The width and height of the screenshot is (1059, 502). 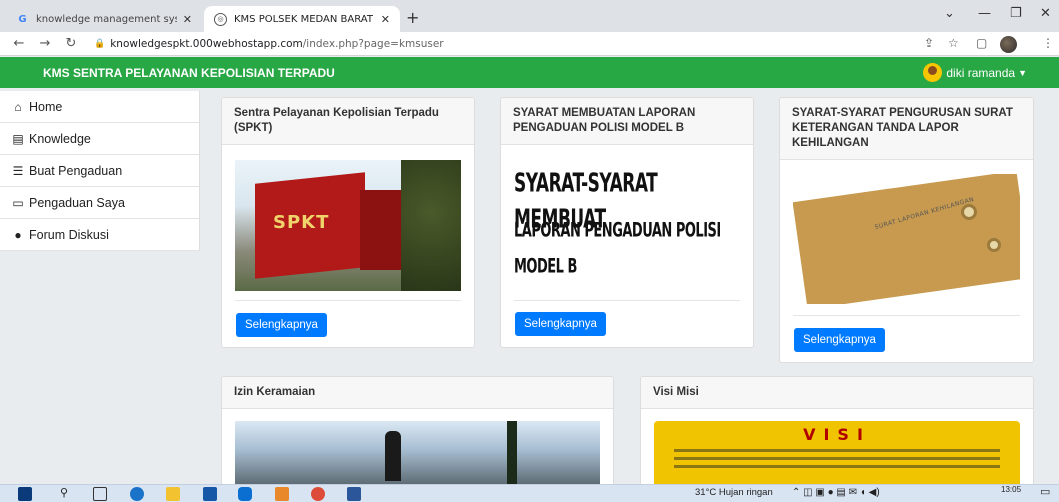 I want to click on chalkboard-icon: ▭, so click(x=18, y=202).